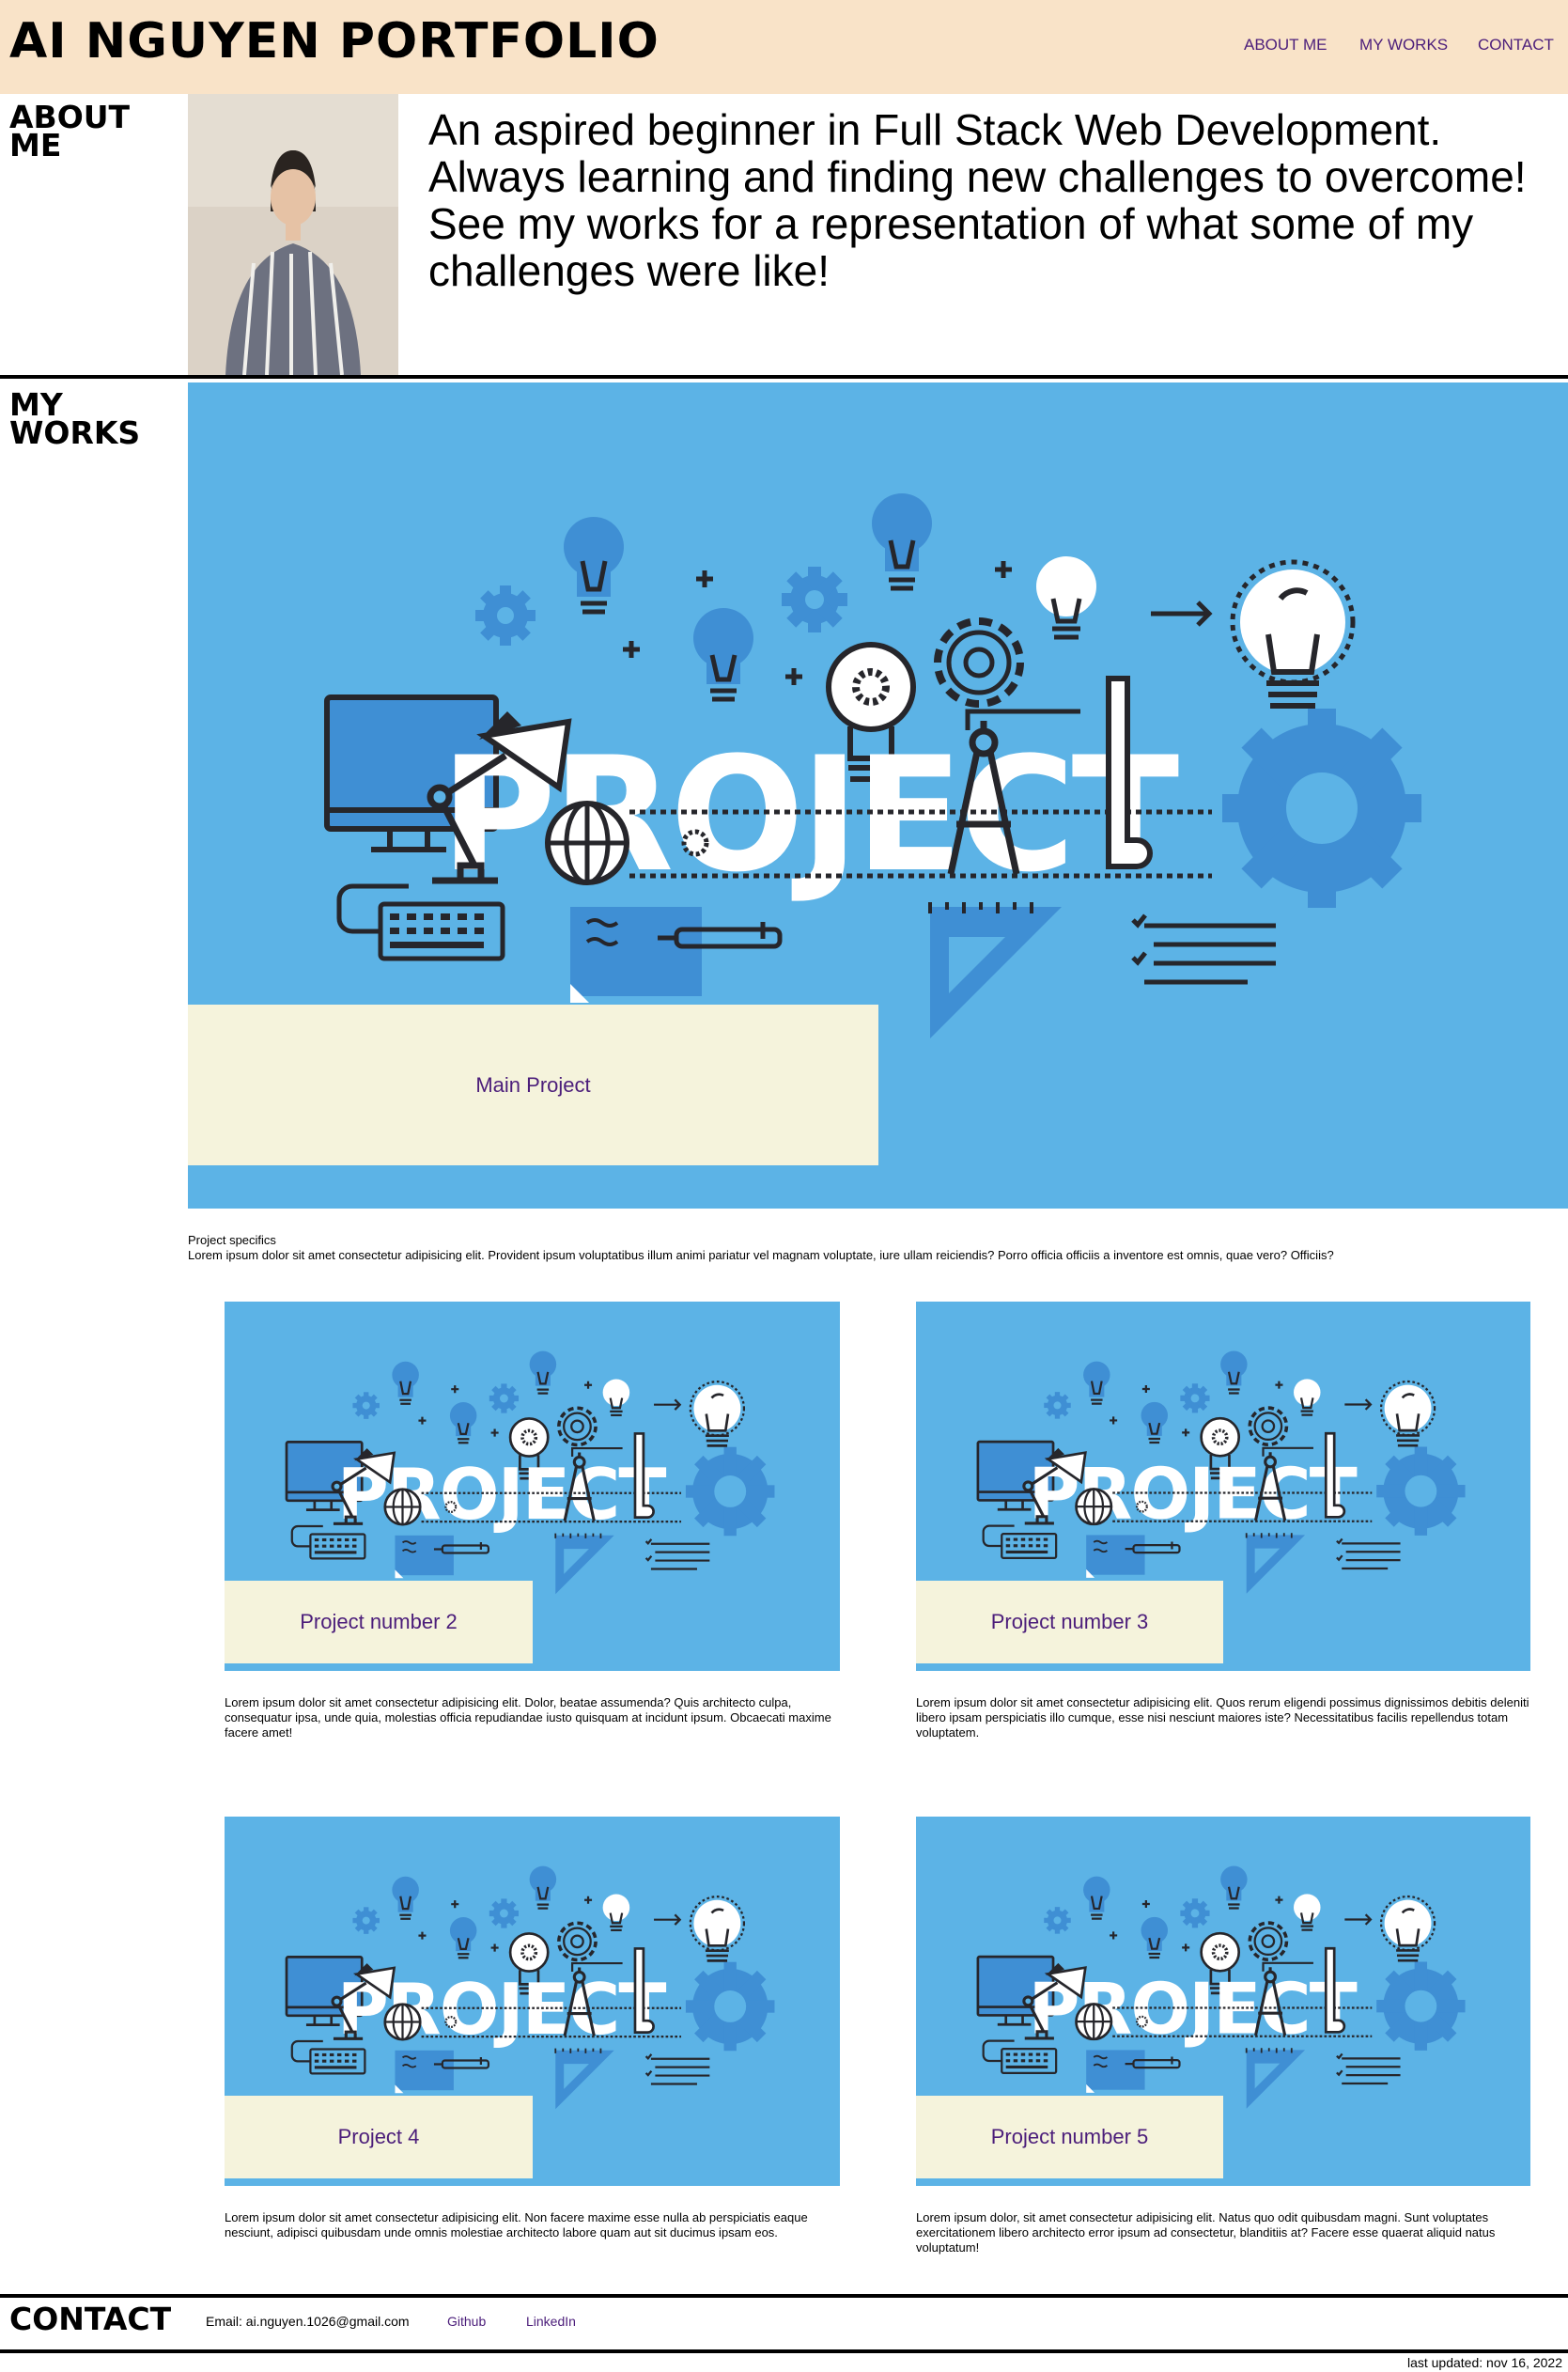 This screenshot has width=1568, height=2372. I want to click on works-section-heading: MY WORKS, so click(75, 418).